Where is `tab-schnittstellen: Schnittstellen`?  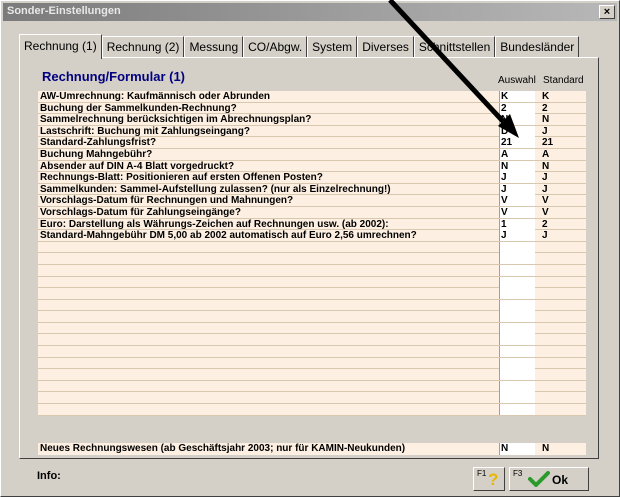
tab-schnittstellen: Schnittstellen is located at coordinates (454, 47).